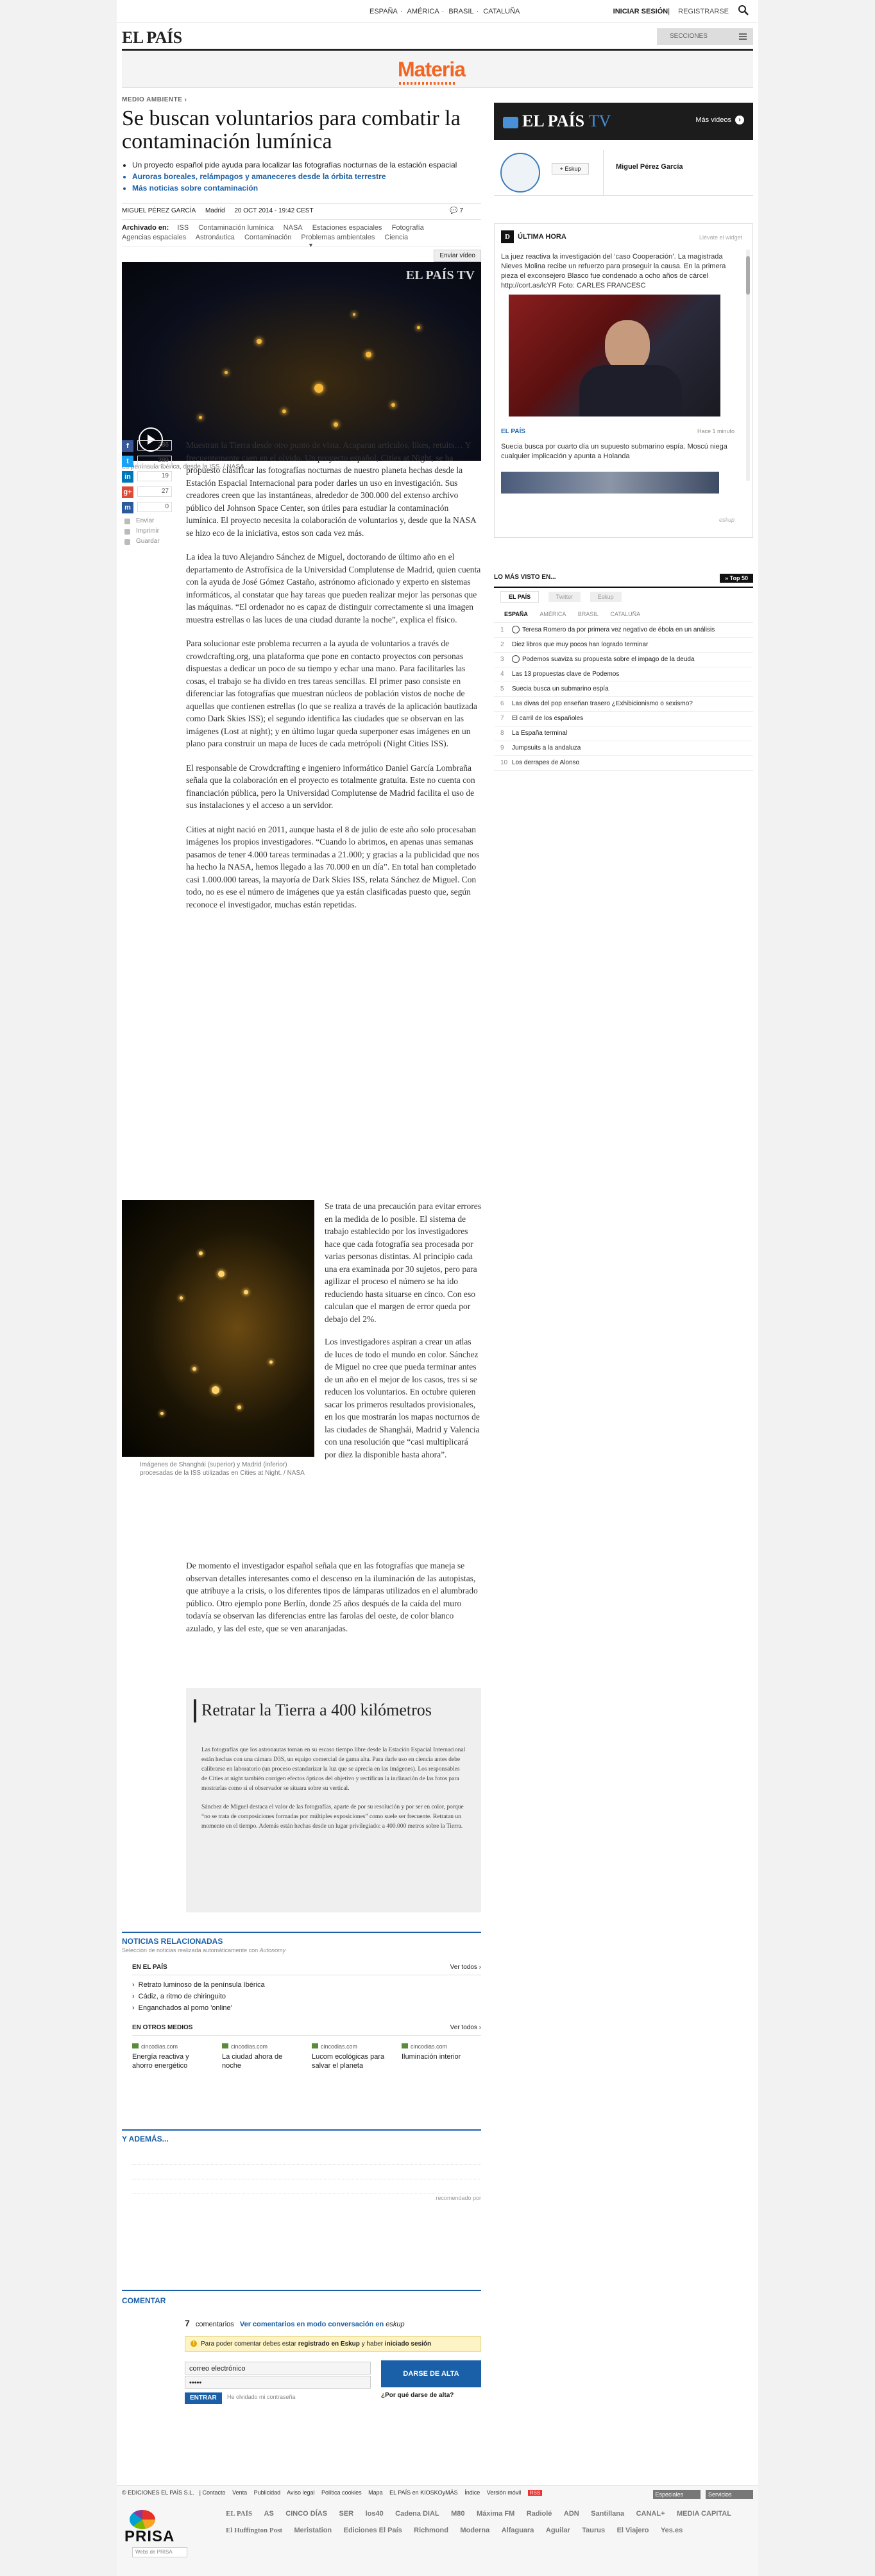 The image size is (875, 2576). I want to click on materia-banner: Materia, so click(437, 69).